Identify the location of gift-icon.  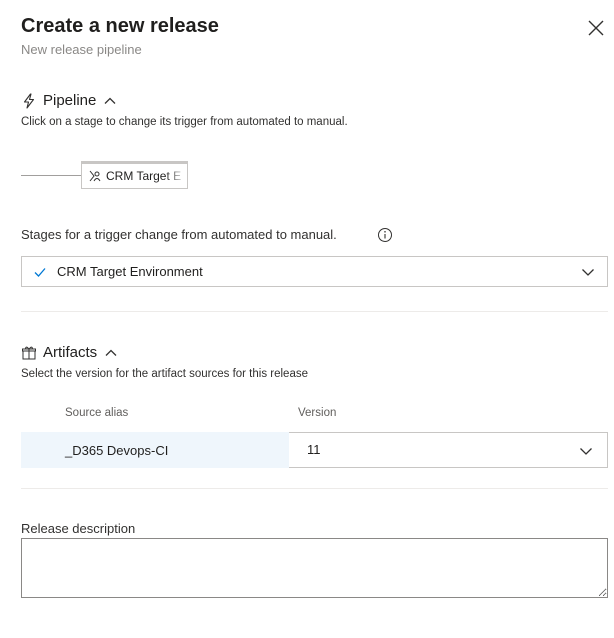
(29, 353).